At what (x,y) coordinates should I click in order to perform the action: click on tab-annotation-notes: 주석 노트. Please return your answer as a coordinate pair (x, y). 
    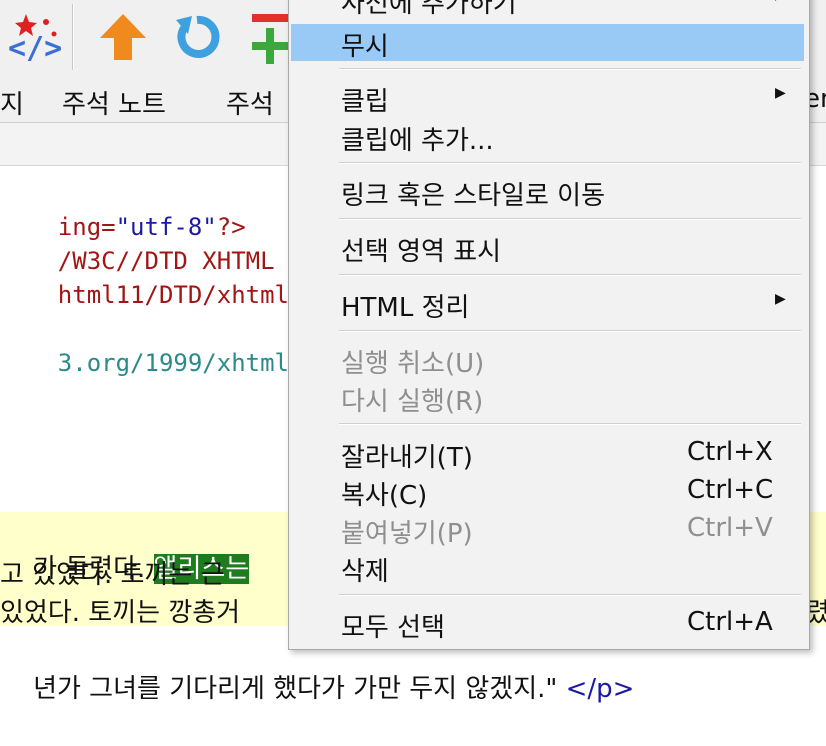
    Looking at the image, I should click on (114, 102).